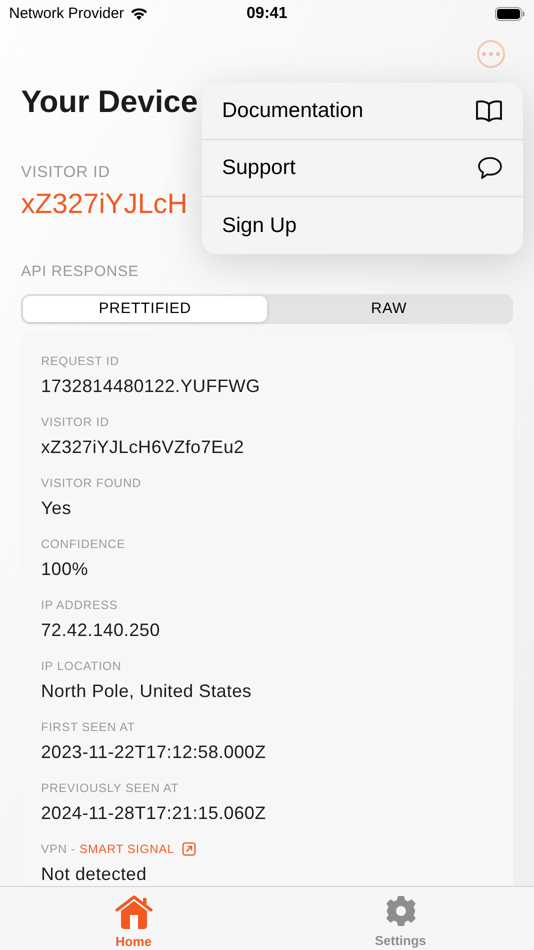 This screenshot has height=950, width=534. Describe the element at coordinates (145, 309) in the screenshot. I see `segment-tab: PRETTIFIED` at that location.